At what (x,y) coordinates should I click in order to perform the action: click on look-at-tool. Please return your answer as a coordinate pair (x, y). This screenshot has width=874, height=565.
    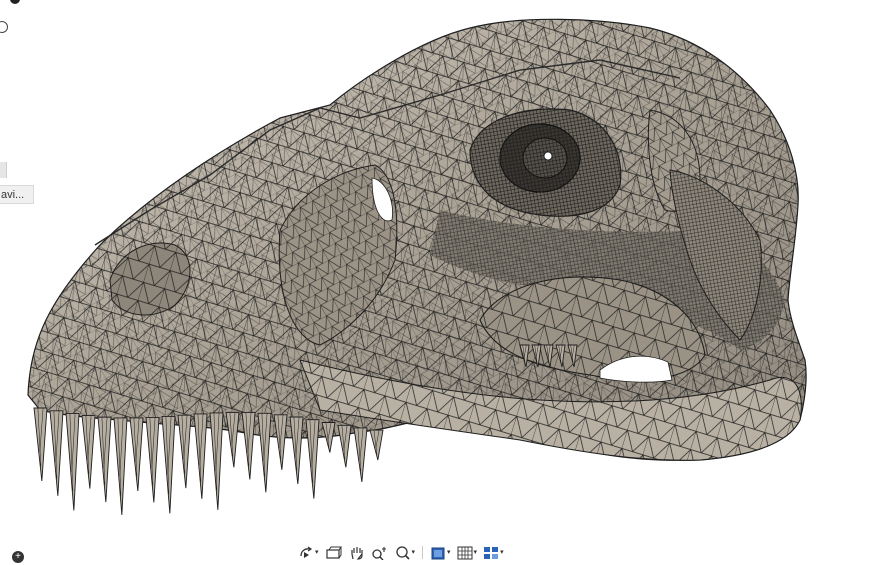
    Looking at the image, I should click on (334, 552).